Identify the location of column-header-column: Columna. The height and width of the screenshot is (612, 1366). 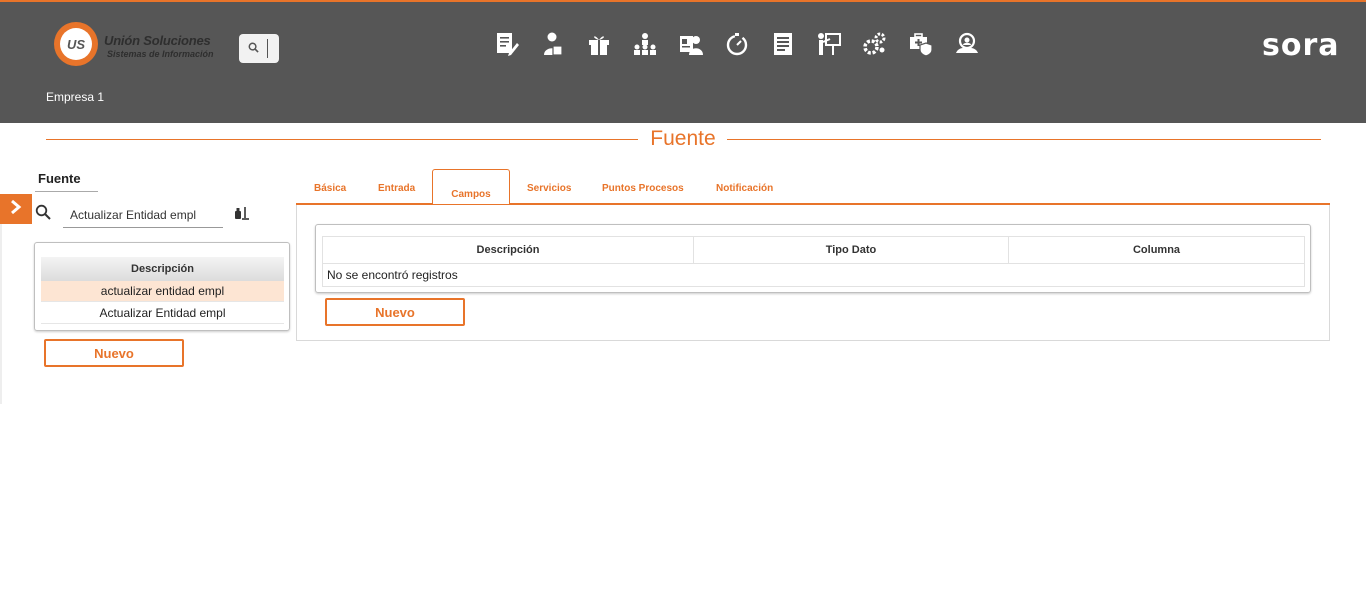
(1156, 250).